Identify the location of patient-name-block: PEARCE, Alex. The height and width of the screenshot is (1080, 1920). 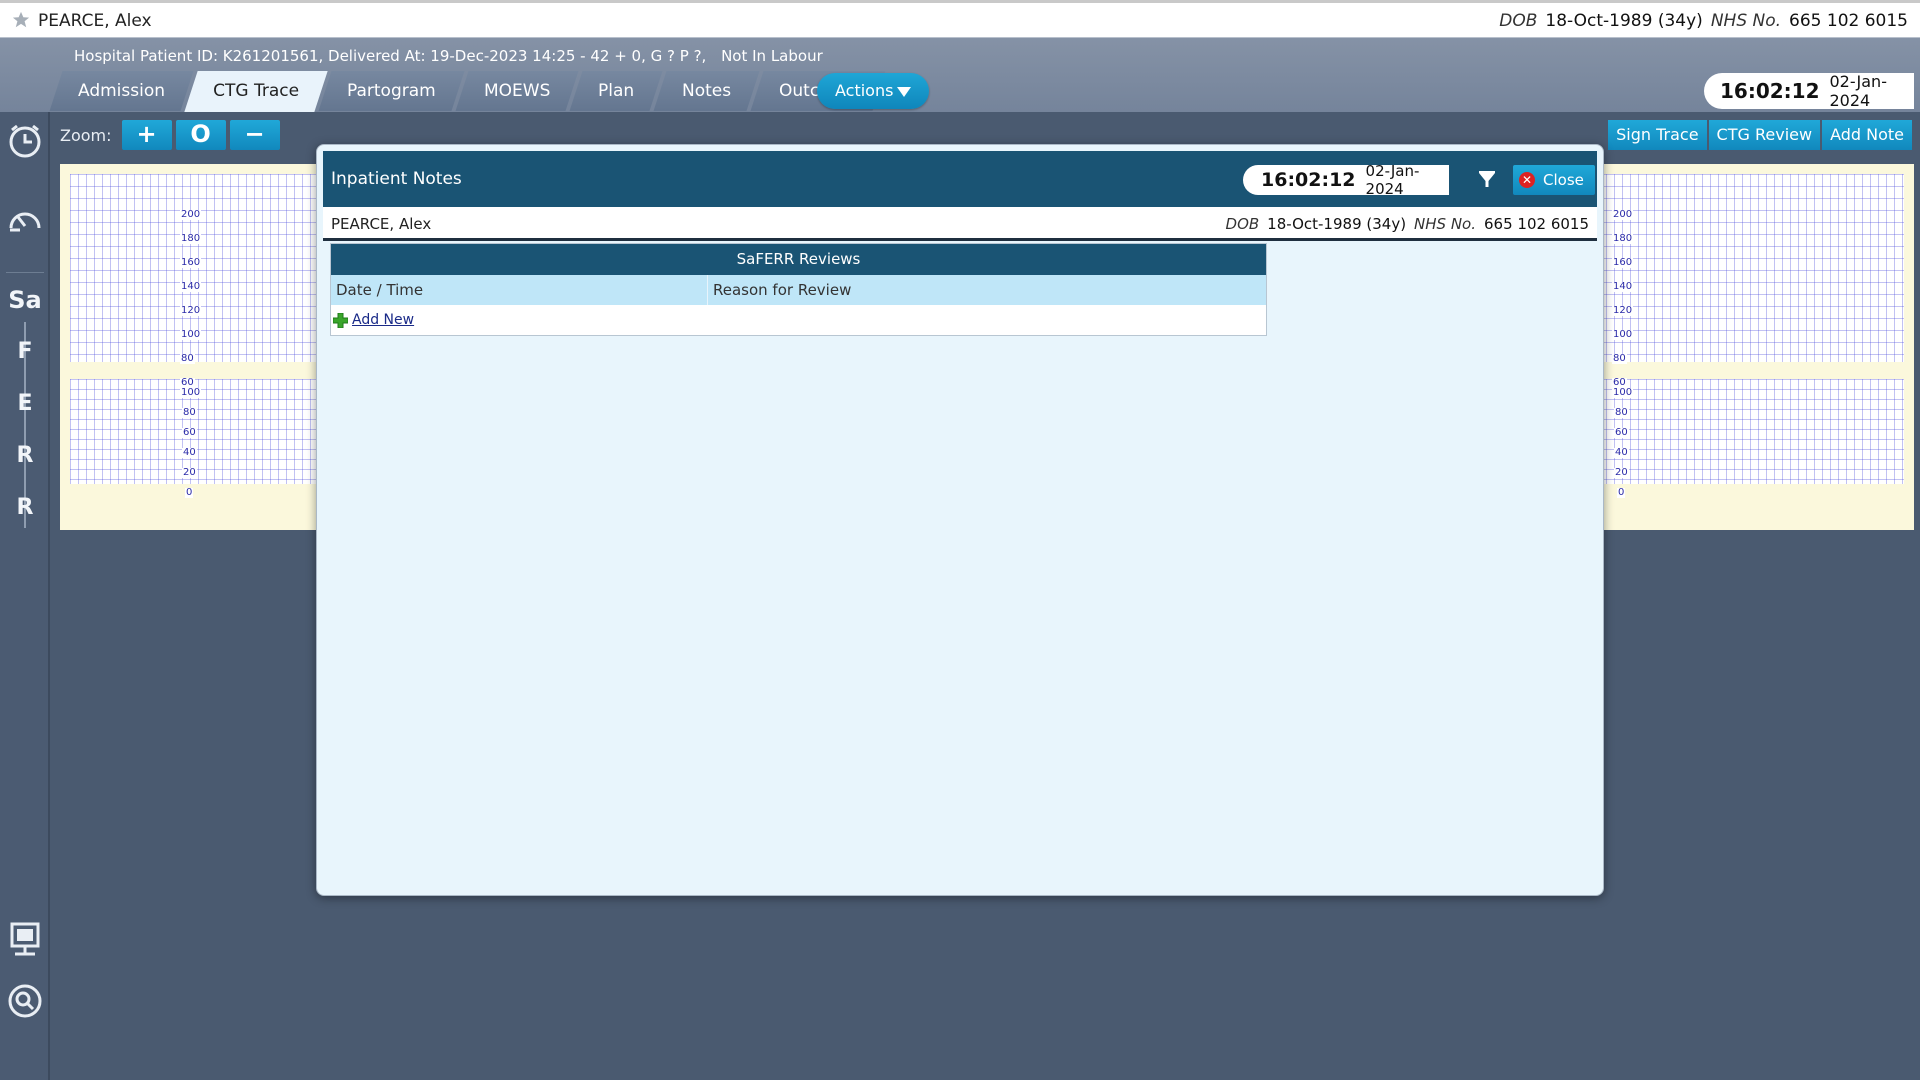
(82, 21).